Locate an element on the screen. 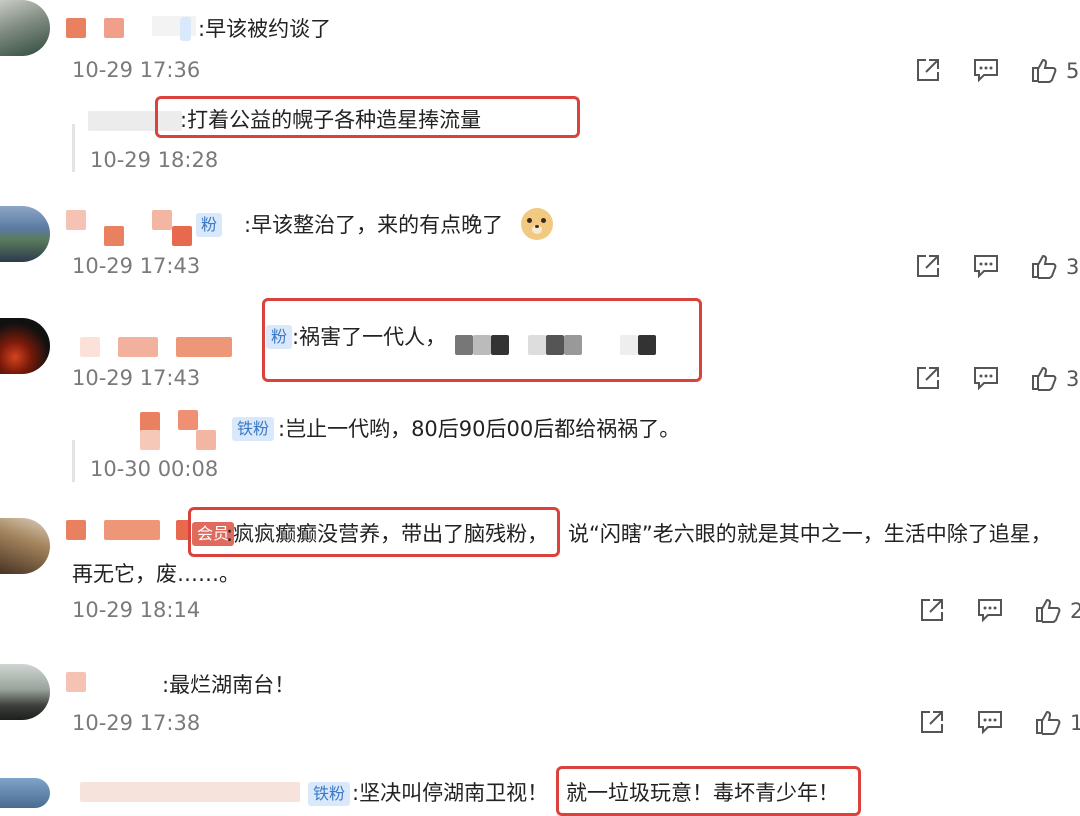 Image resolution: width=1080 pixels, height=816 pixels. comment-text: :早该被约谈了 is located at coordinates (265, 29).